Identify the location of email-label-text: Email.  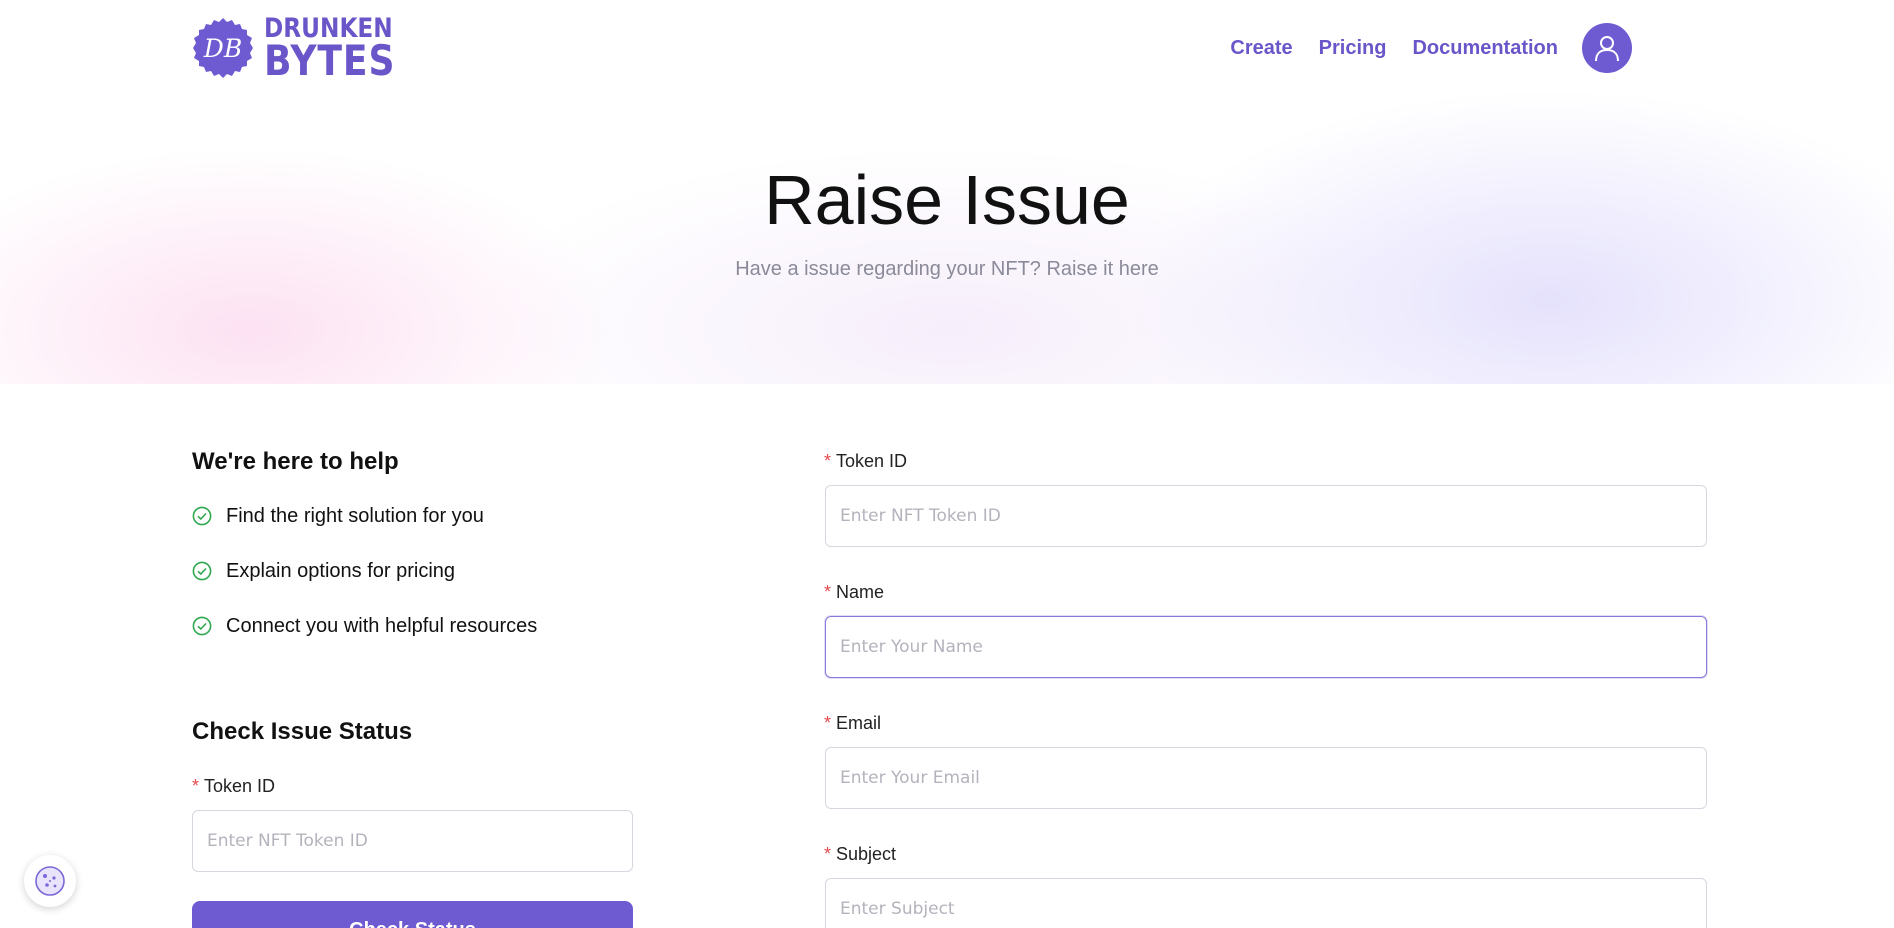
(859, 723).